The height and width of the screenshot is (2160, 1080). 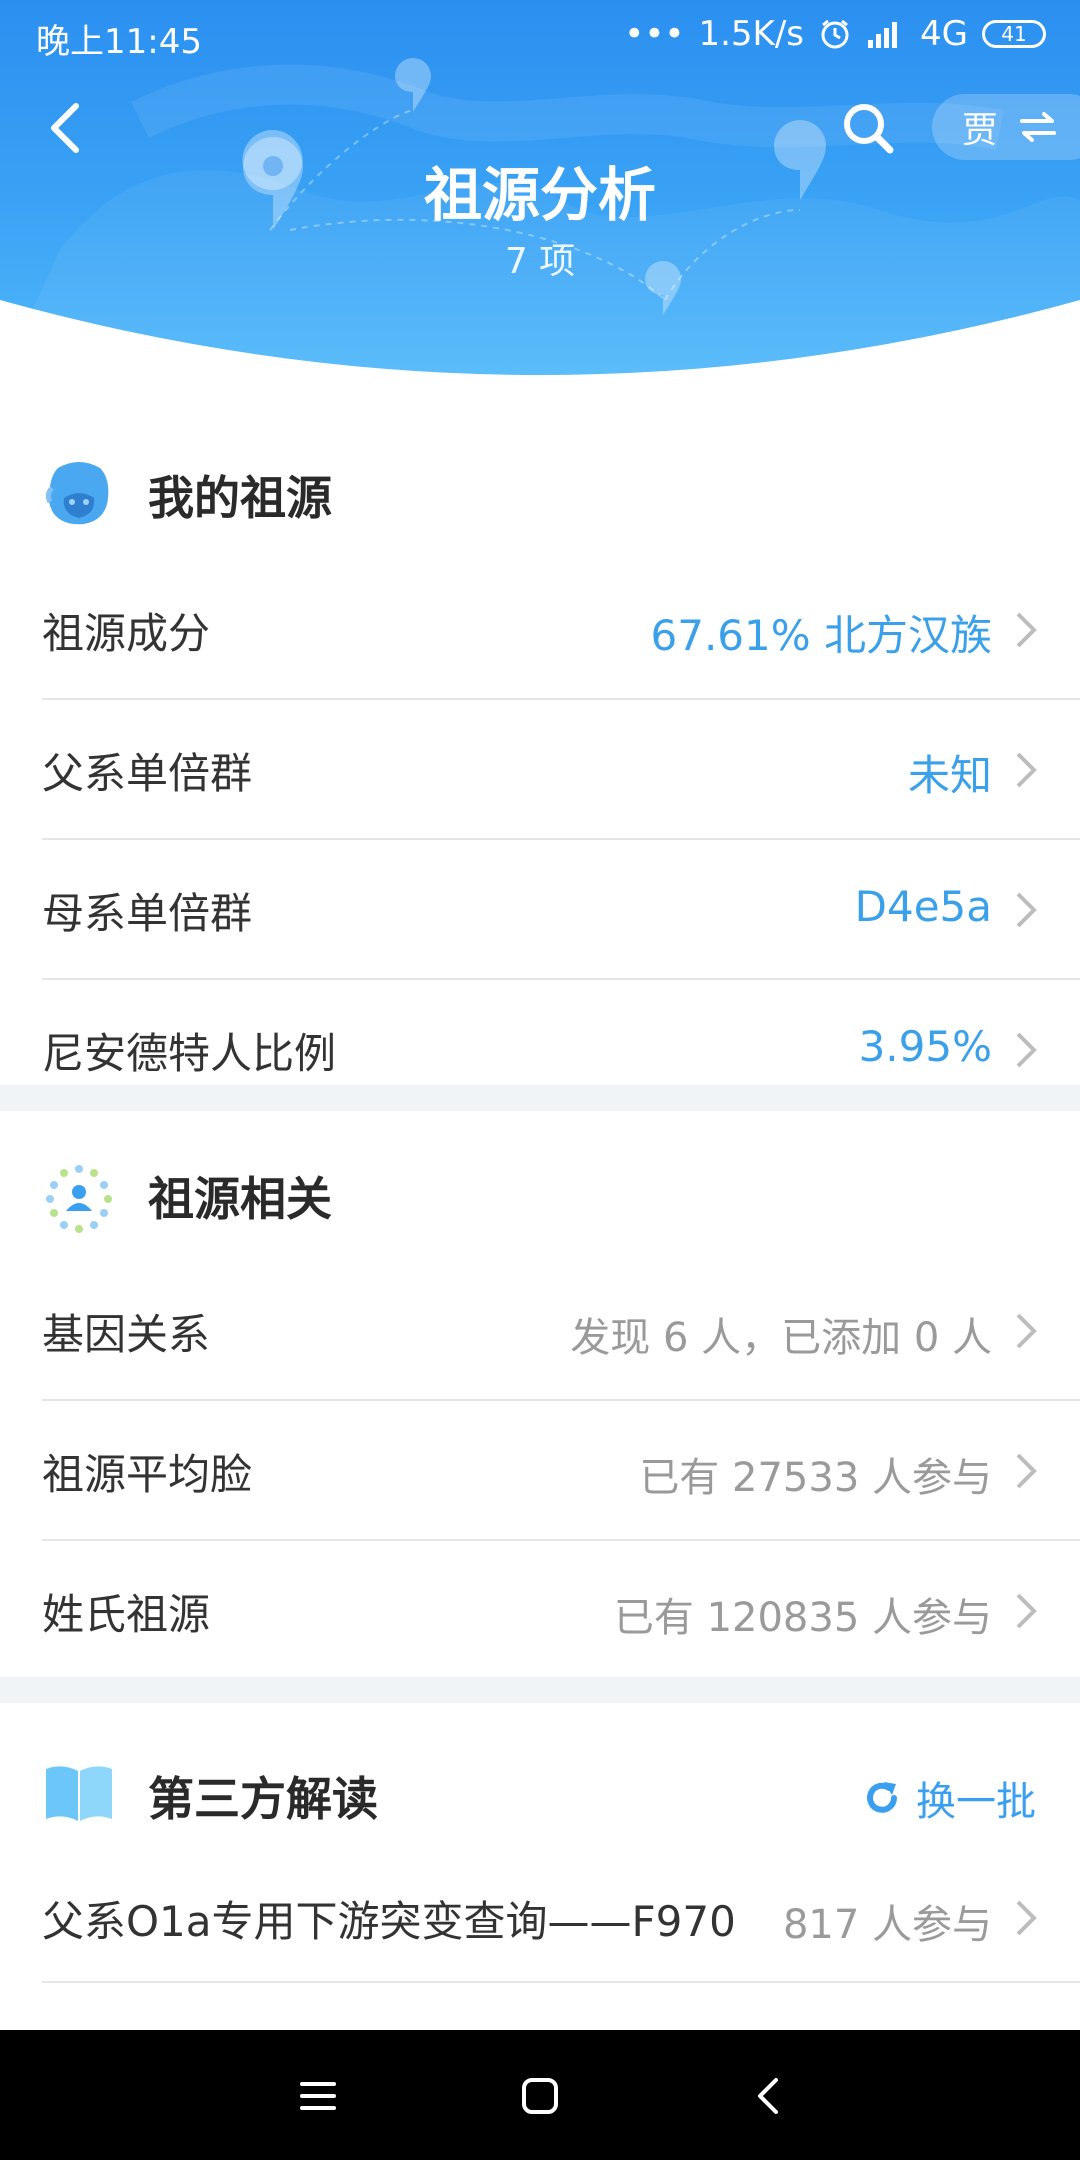 I want to click on row-paternal-haplogroup: 父系单倍群 未知, so click(x=561, y=770).